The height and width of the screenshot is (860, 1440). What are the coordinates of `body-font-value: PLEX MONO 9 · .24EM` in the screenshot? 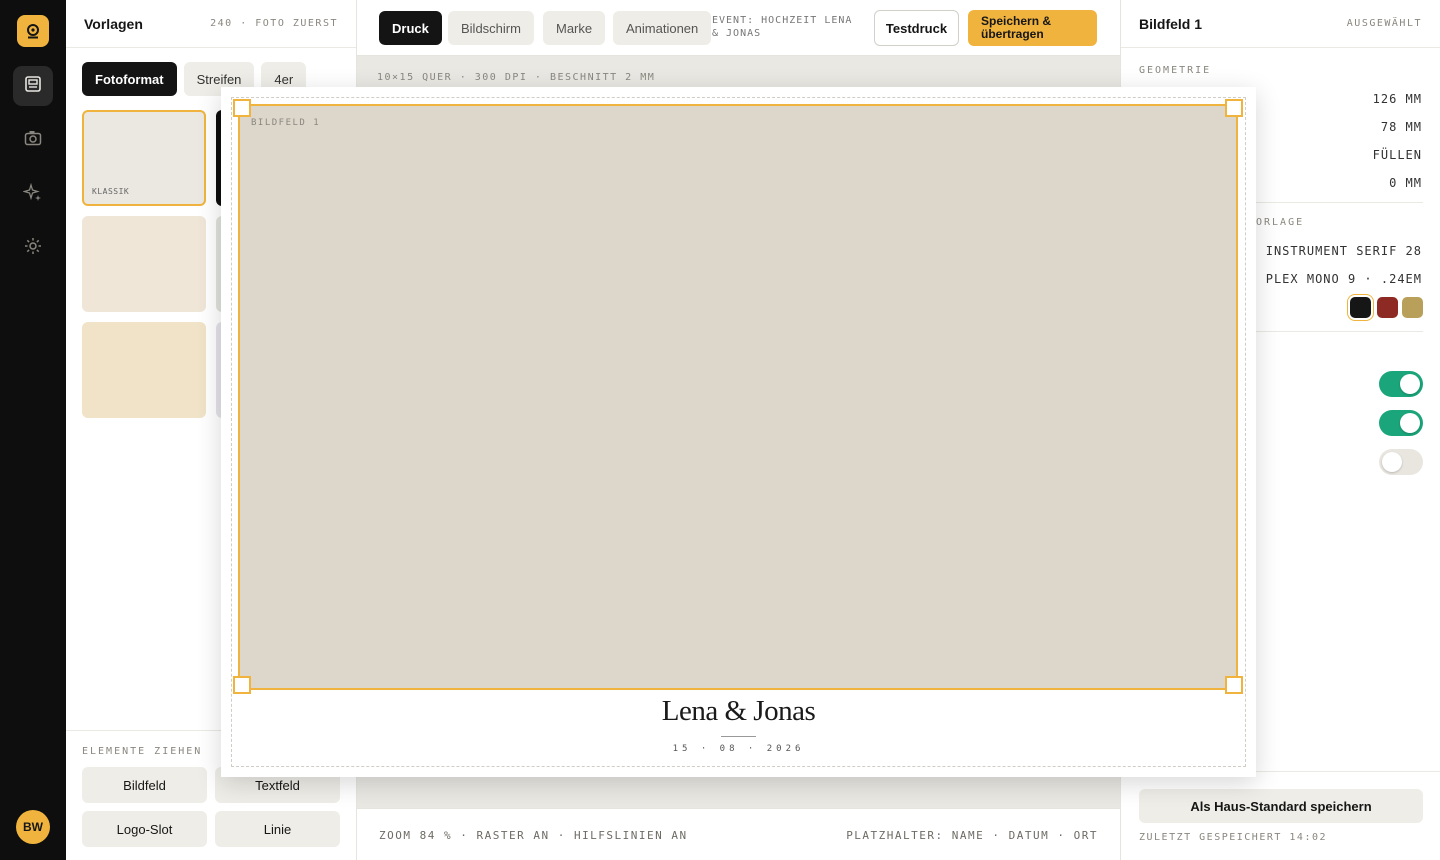 It's located at (1344, 279).